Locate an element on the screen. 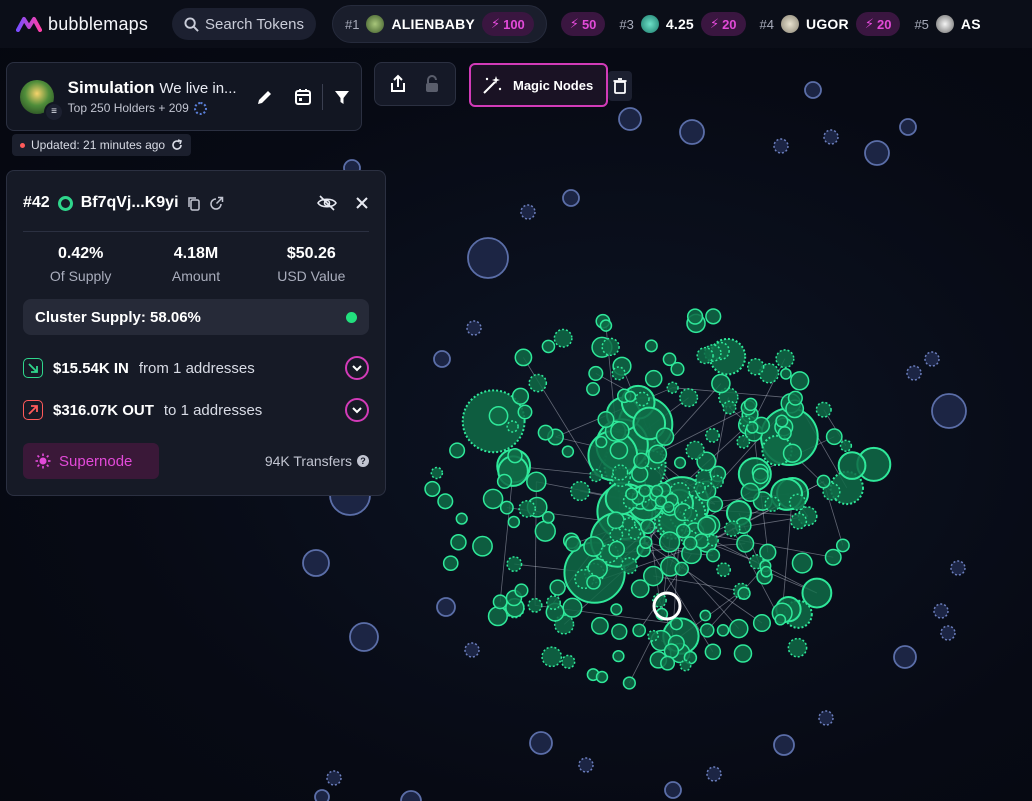  refresh-icon is located at coordinates (177, 145).